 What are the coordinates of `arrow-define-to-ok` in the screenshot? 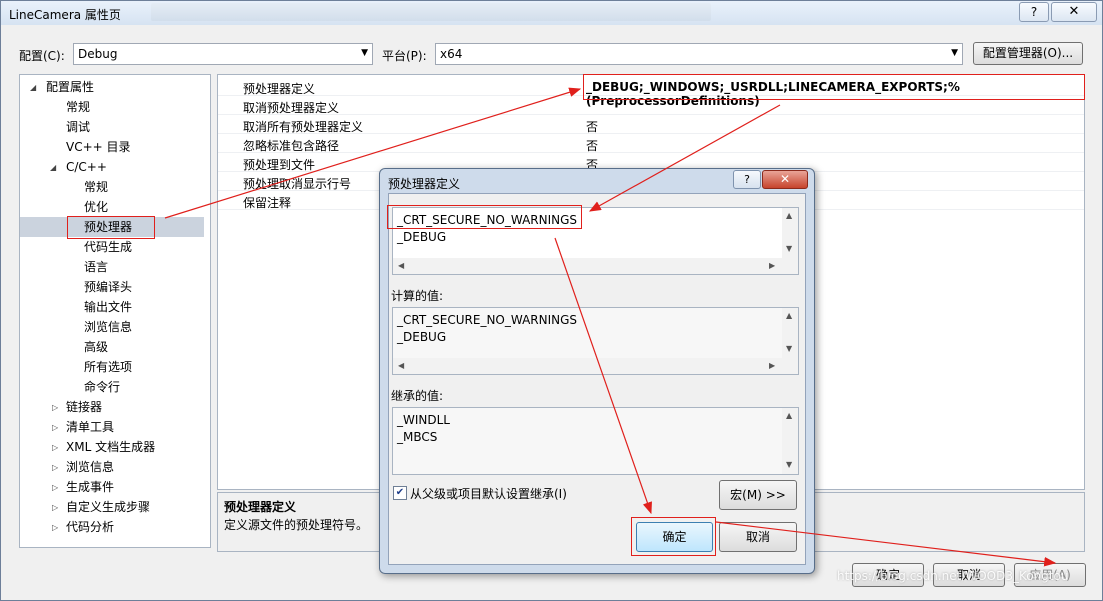 It's located at (603, 376).